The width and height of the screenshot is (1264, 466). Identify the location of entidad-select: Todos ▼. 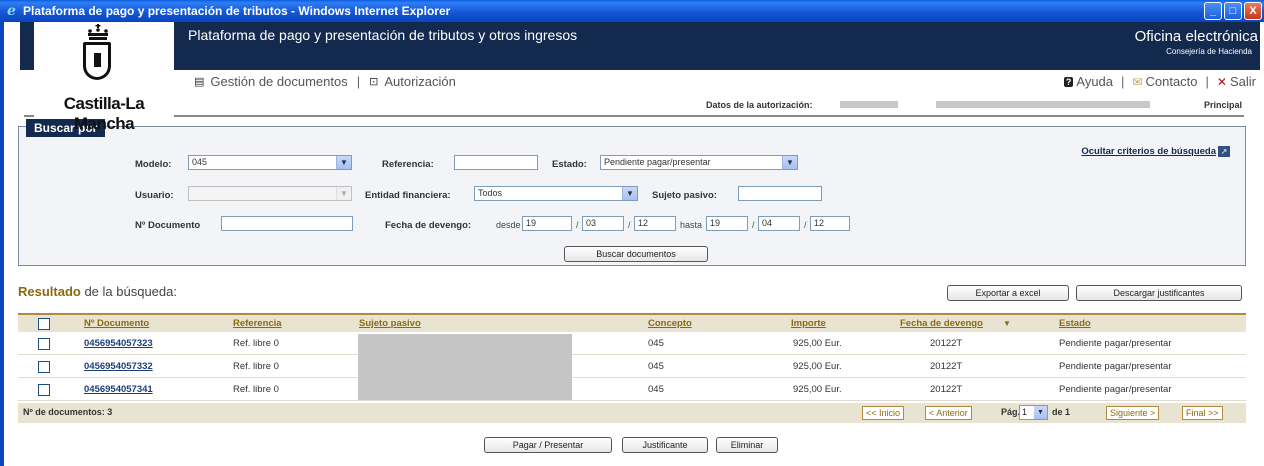
(556, 193).